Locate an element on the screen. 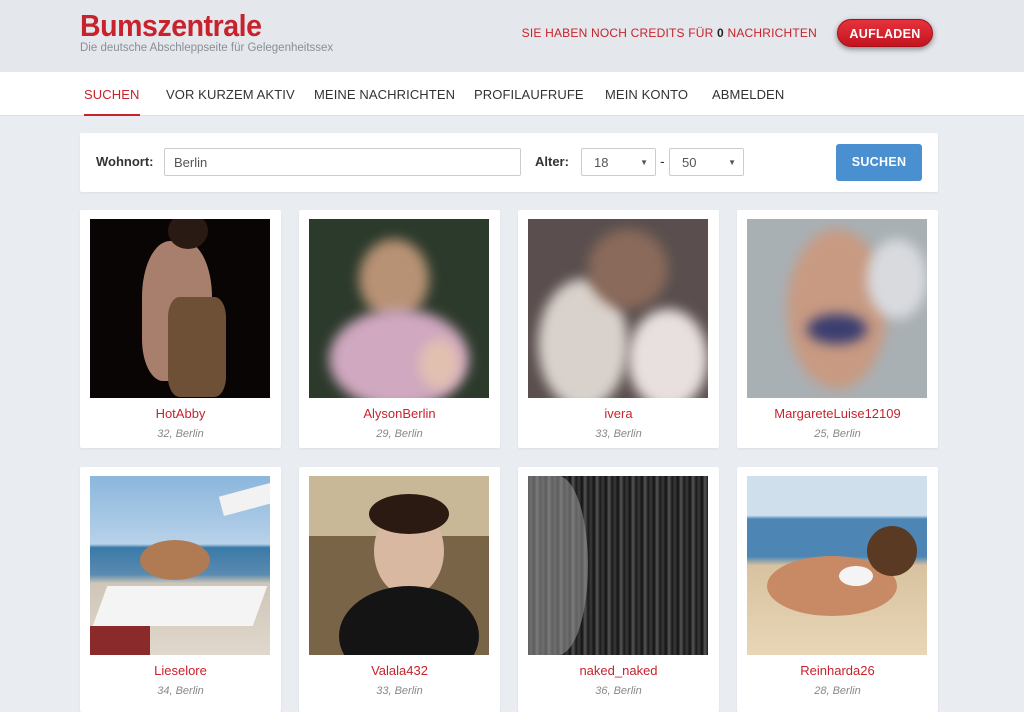  profile-card: AlysonBerlin 29, Berlin is located at coordinates (399, 329).